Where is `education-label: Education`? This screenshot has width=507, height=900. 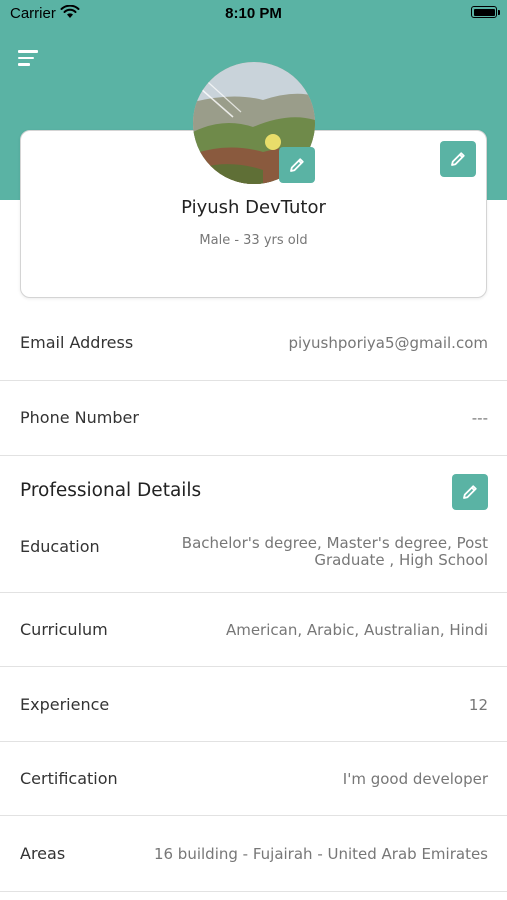 education-label: Education is located at coordinates (60, 546).